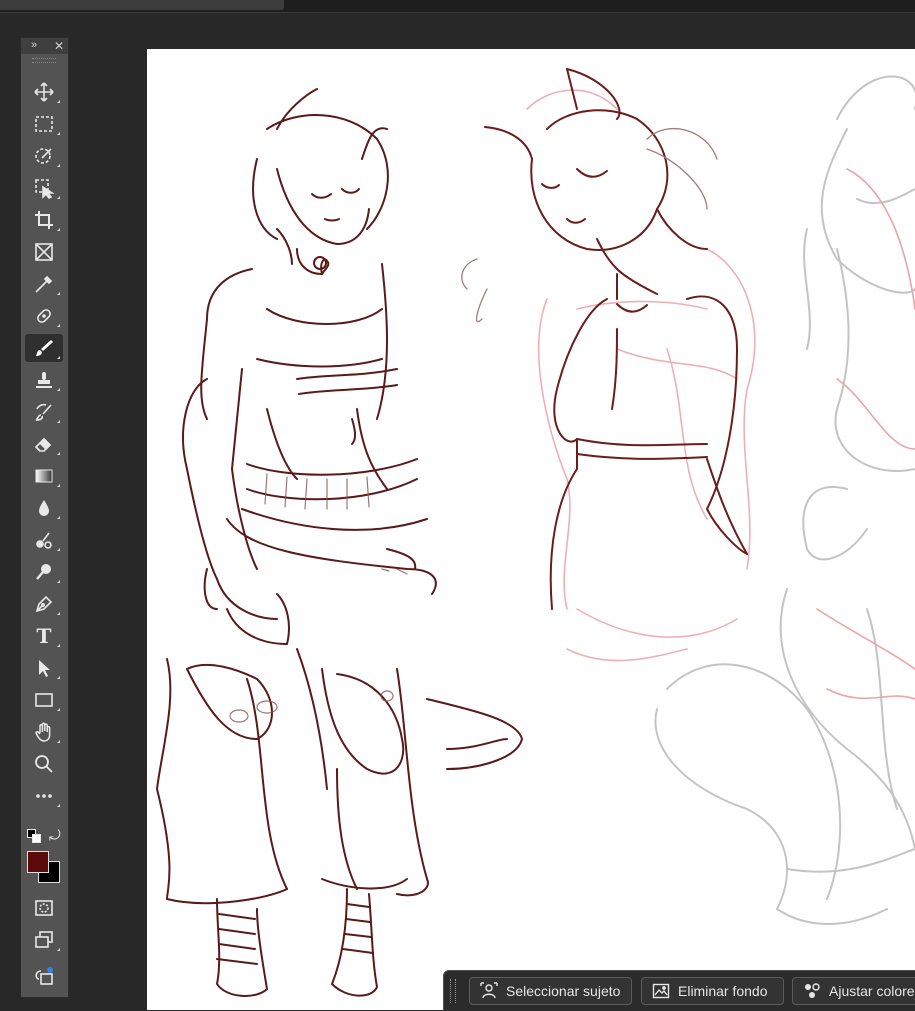  I want to click on marquee-icon, so click(44, 124).